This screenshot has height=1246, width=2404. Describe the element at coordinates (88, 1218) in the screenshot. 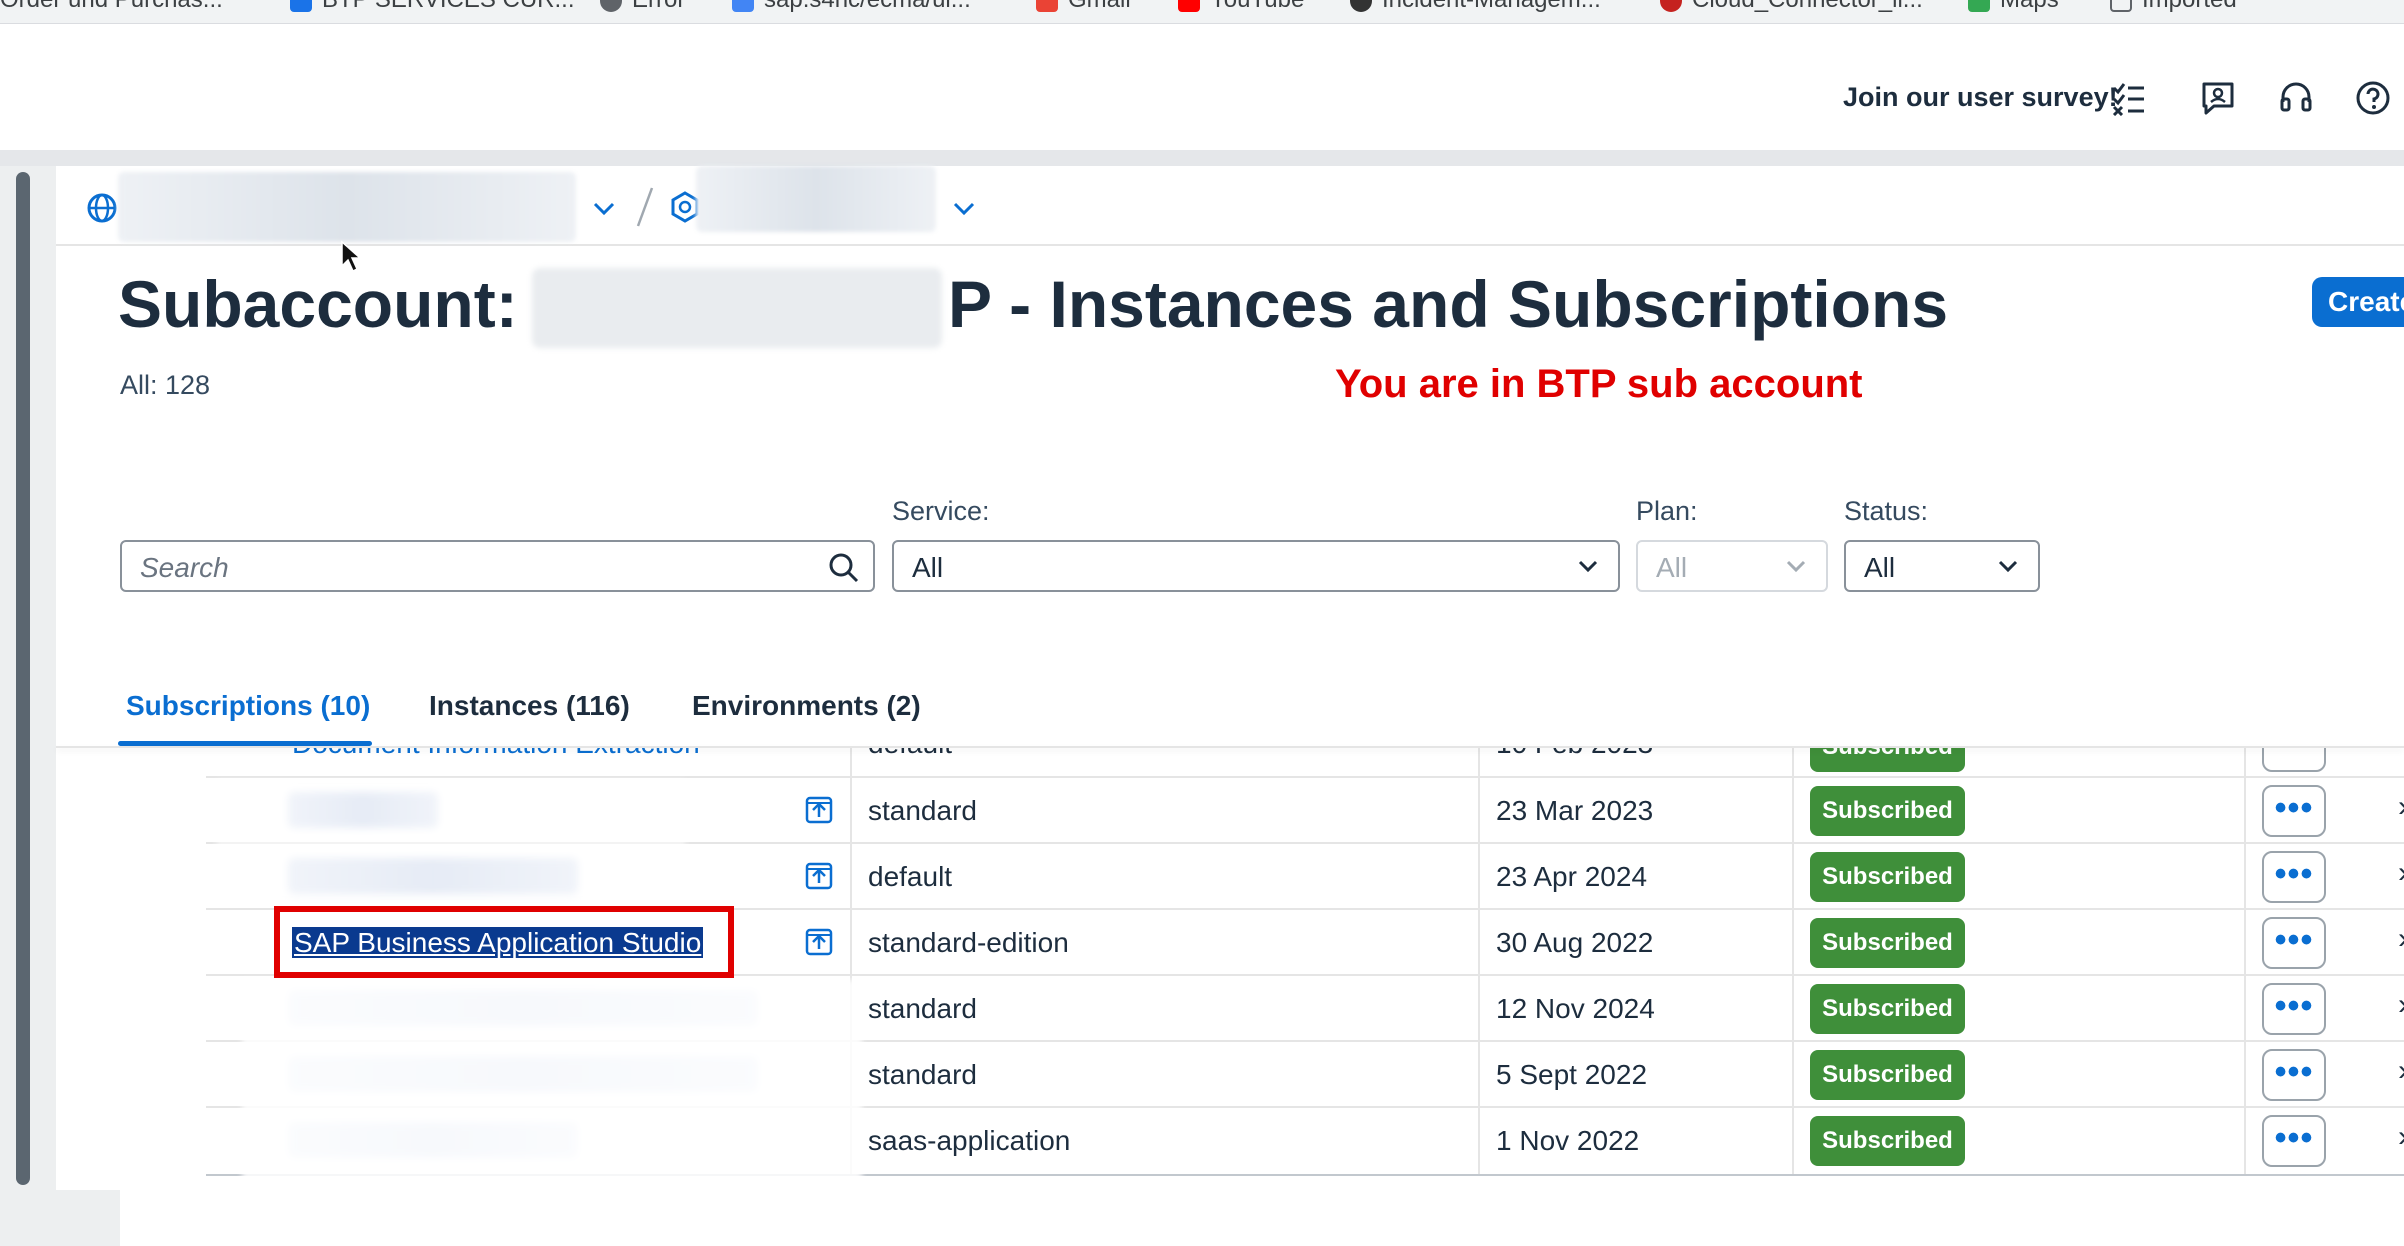

I see `page-gutter` at that location.